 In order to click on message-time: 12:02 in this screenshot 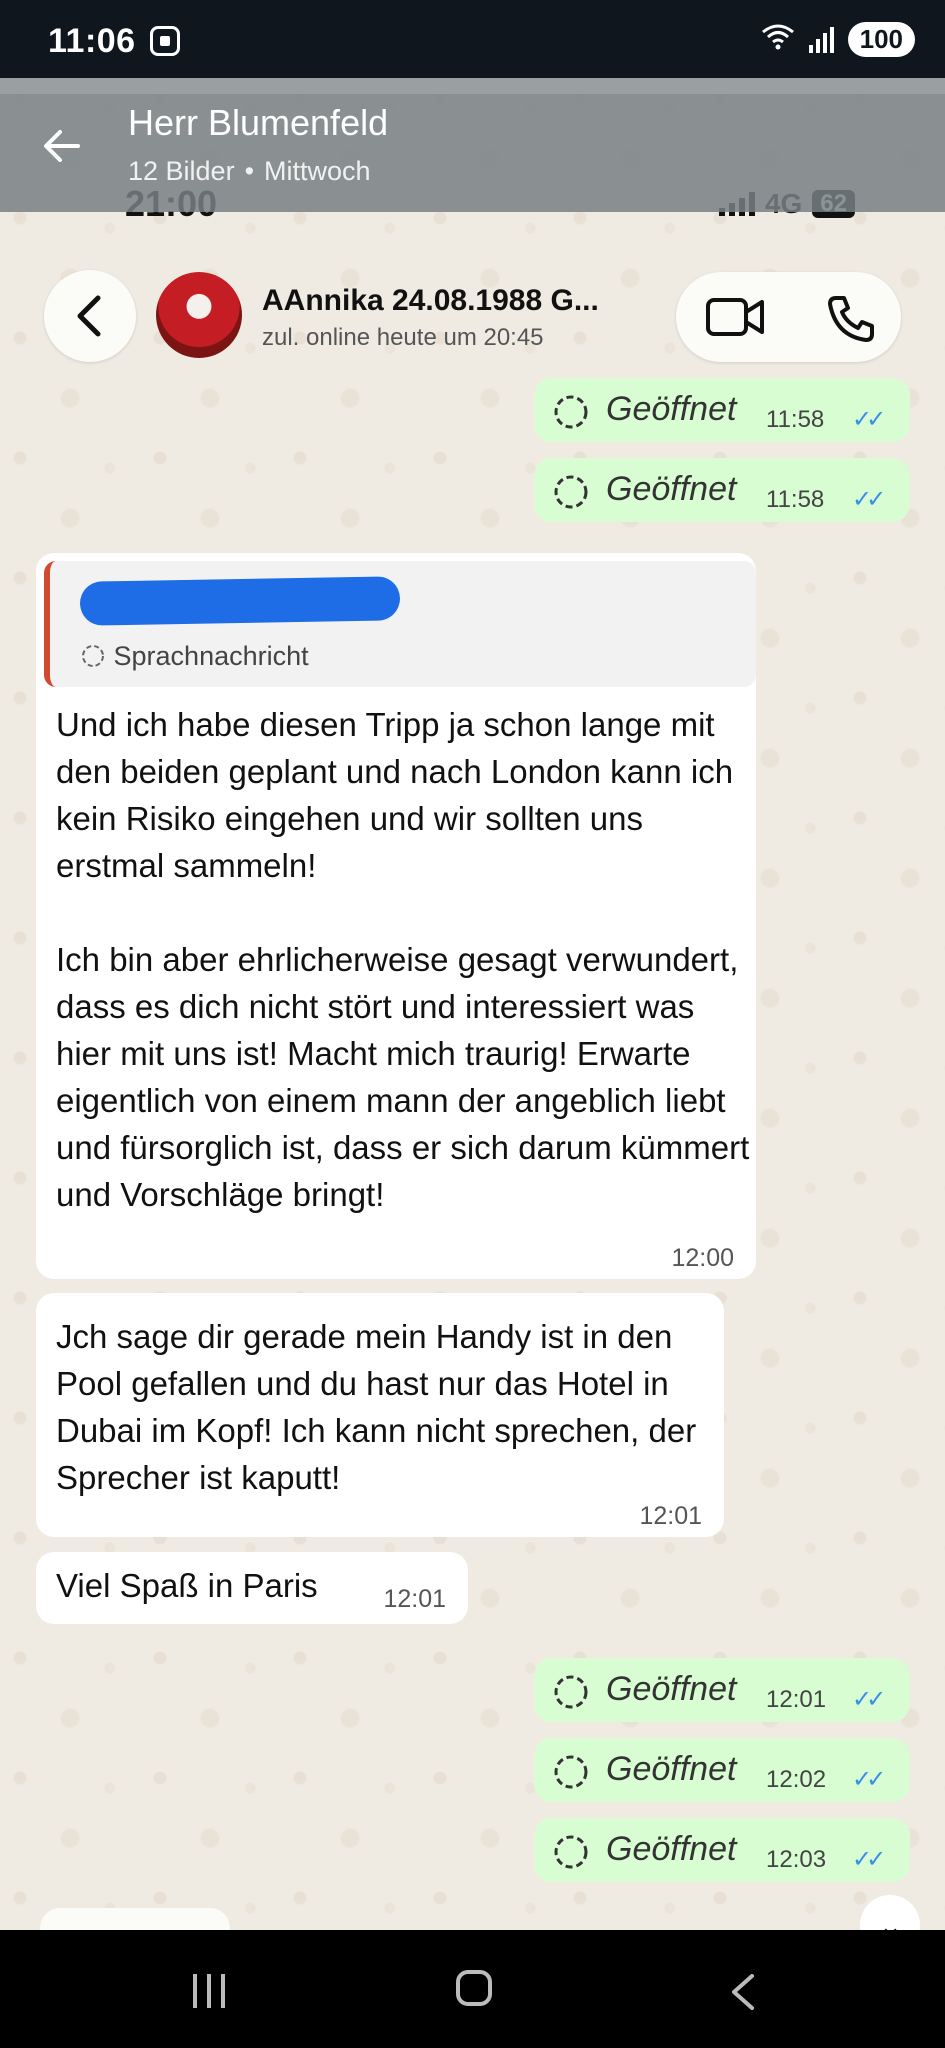, I will do `click(796, 1779)`.